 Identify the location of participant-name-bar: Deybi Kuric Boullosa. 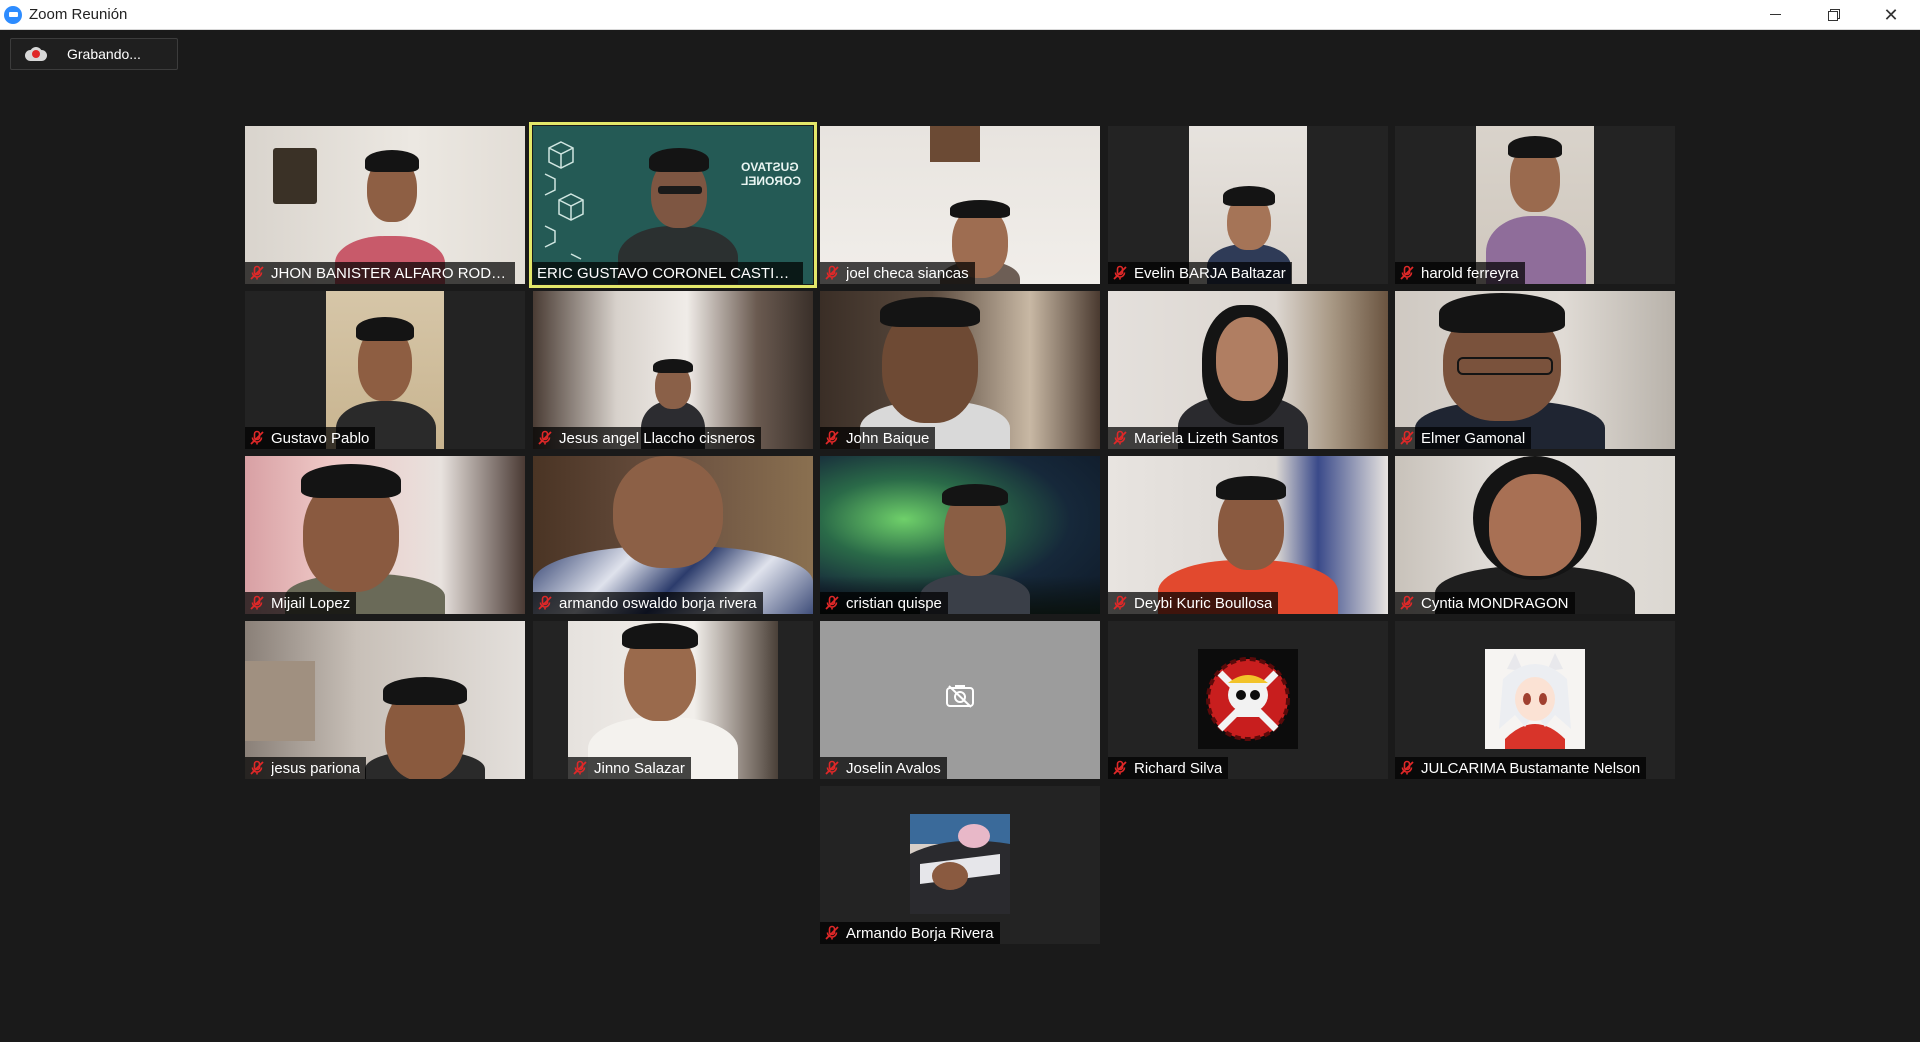
(1193, 603).